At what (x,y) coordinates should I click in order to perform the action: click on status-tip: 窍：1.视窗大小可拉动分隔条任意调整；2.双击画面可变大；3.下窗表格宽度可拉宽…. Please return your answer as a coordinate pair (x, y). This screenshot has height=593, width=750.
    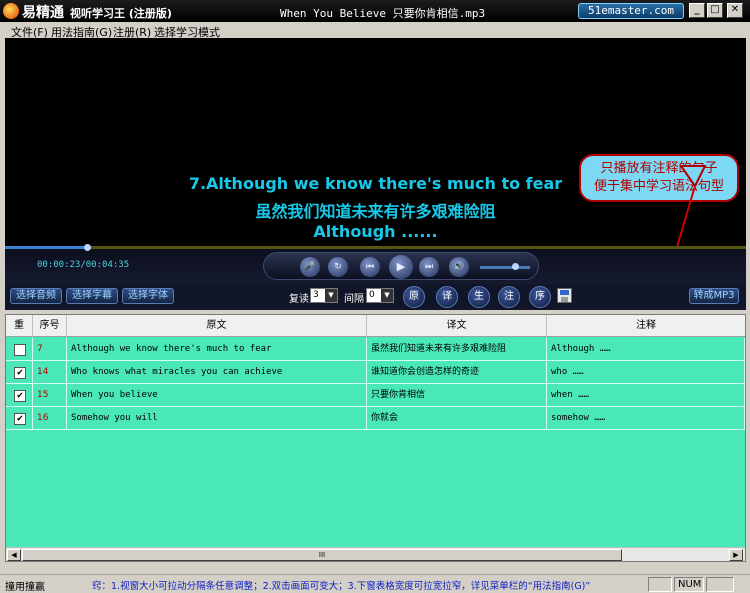
    Looking at the image, I should click on (341, 586).